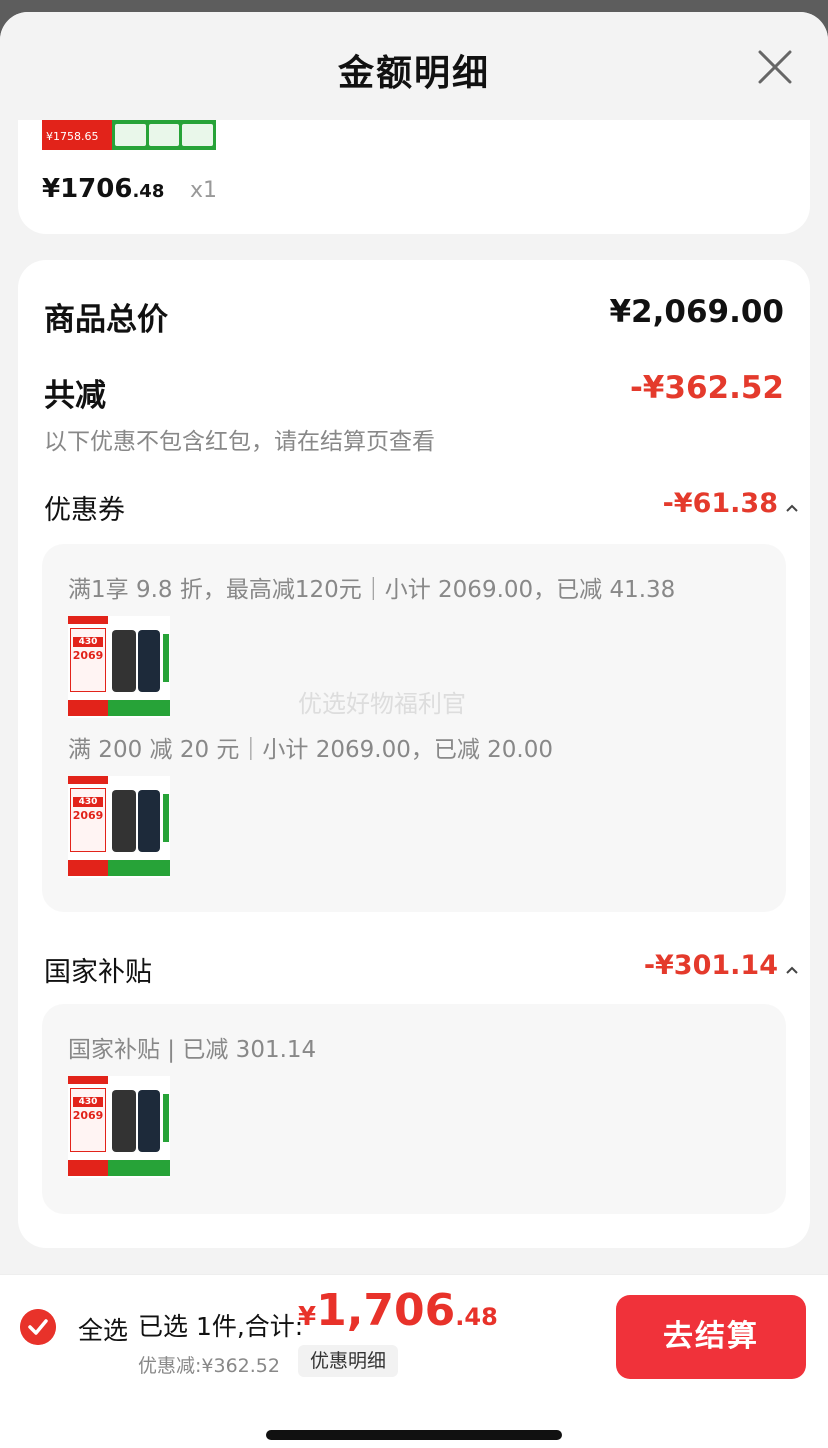 This screenshot has height=1448, width=828. Describe the element at coordinates (414, 1417) in the screenshot. I see `home-area` at that location.